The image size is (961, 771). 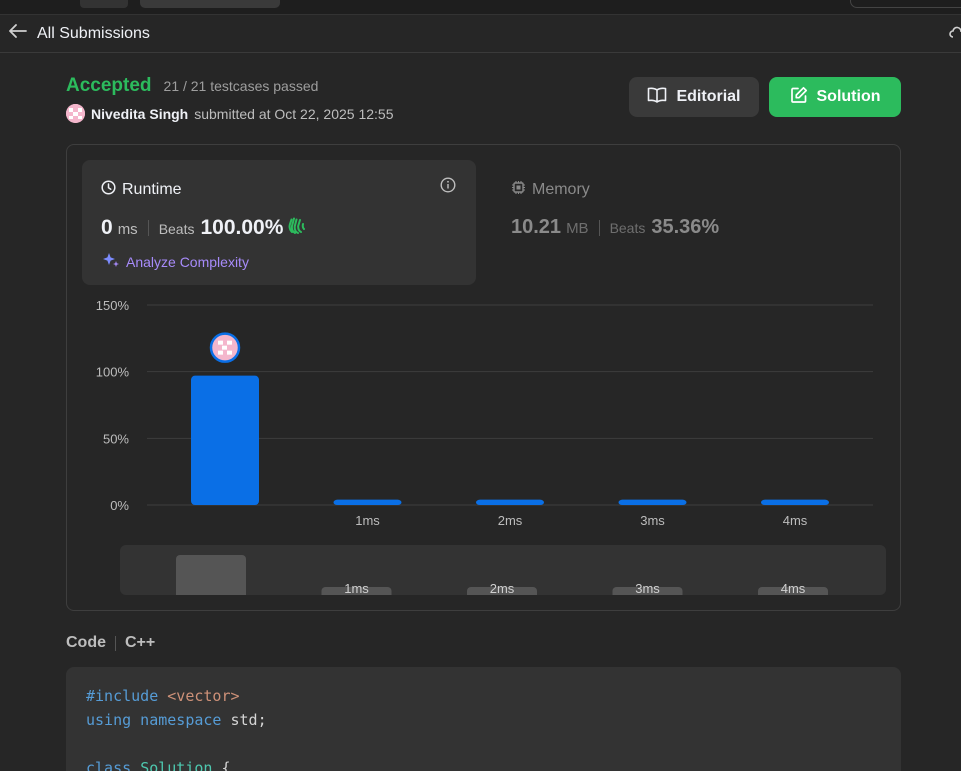 I want to click on edit-icon, so click(x=799, y=97).